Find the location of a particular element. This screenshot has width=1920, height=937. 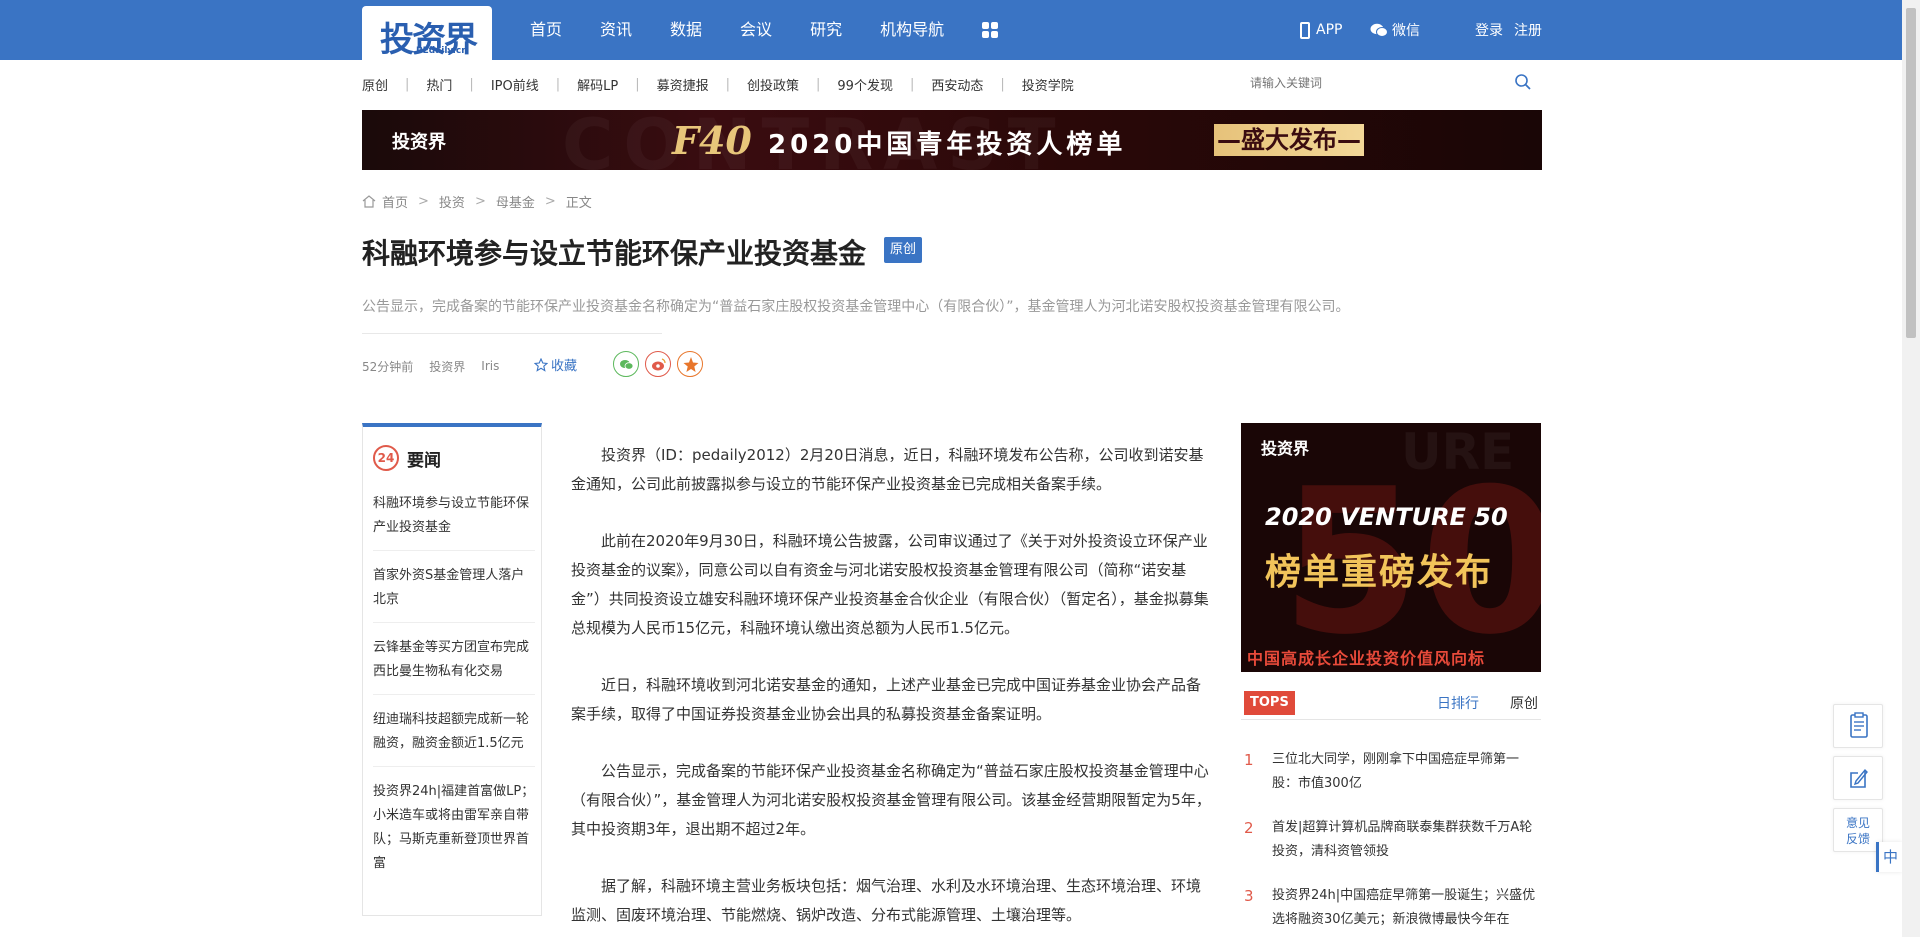

news24-icon: 24 is located at coordinates (386, 458).